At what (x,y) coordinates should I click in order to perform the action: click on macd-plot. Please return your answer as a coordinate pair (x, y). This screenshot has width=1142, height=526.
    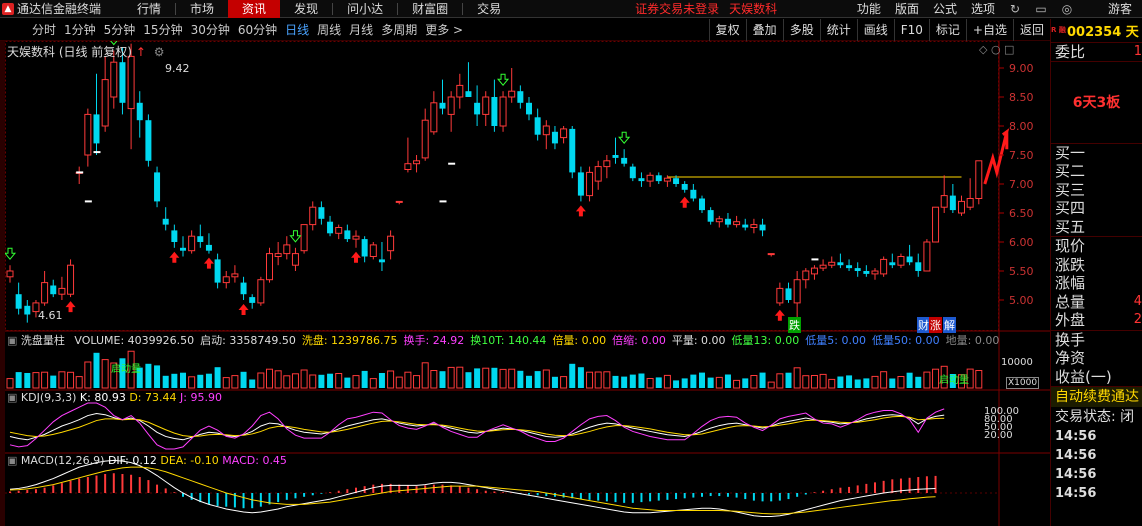
    Looking at the image, I should click on (473, 488).